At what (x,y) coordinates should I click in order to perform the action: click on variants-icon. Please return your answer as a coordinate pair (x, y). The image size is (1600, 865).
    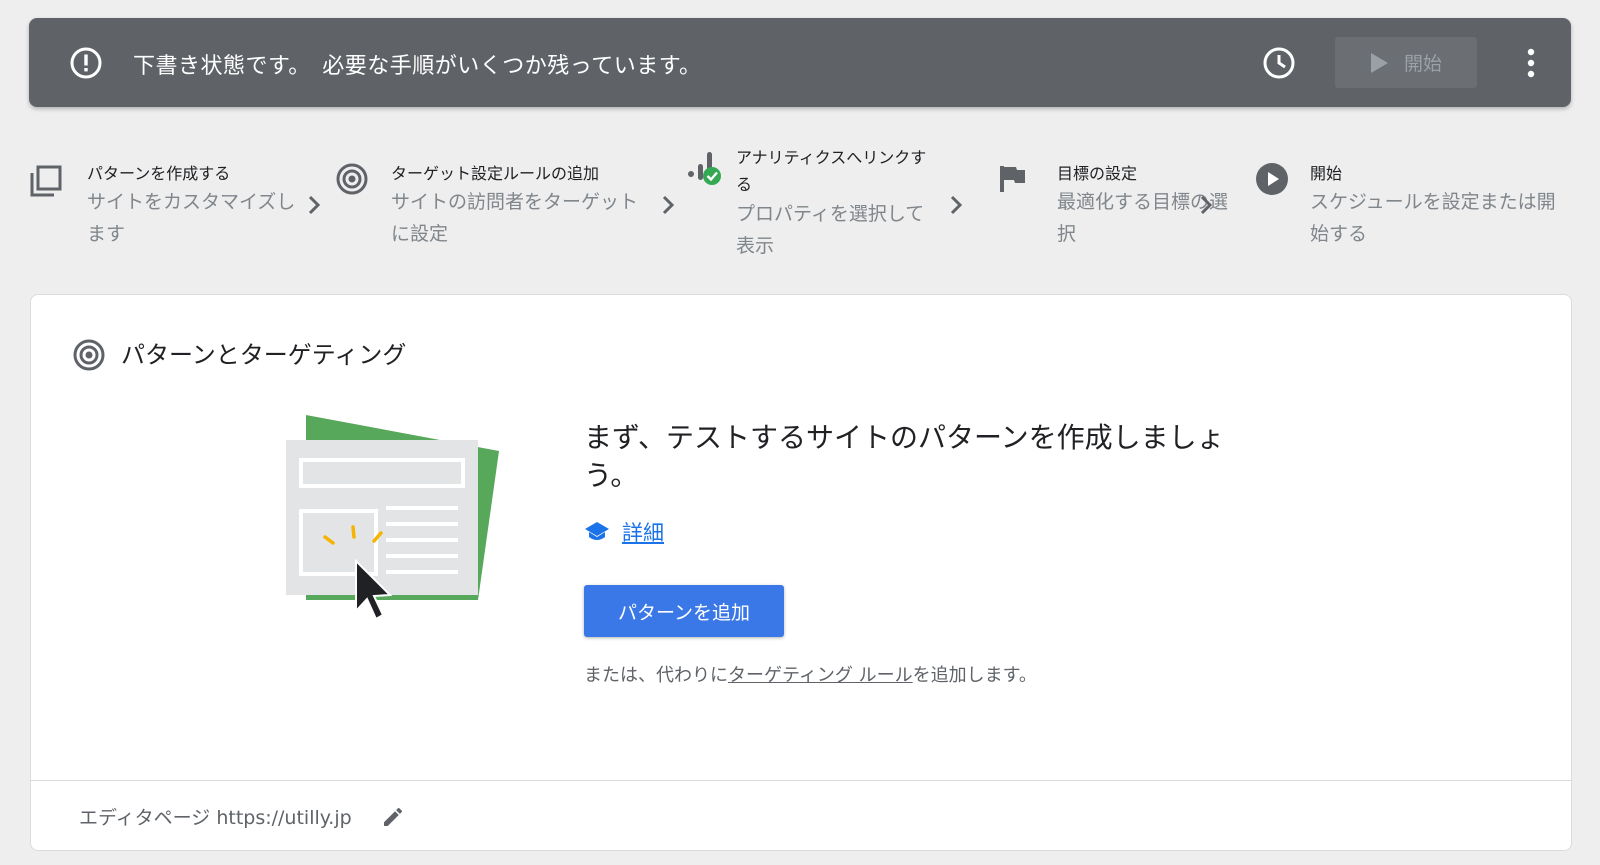
    Looking at the image, I should click on (46, 181).